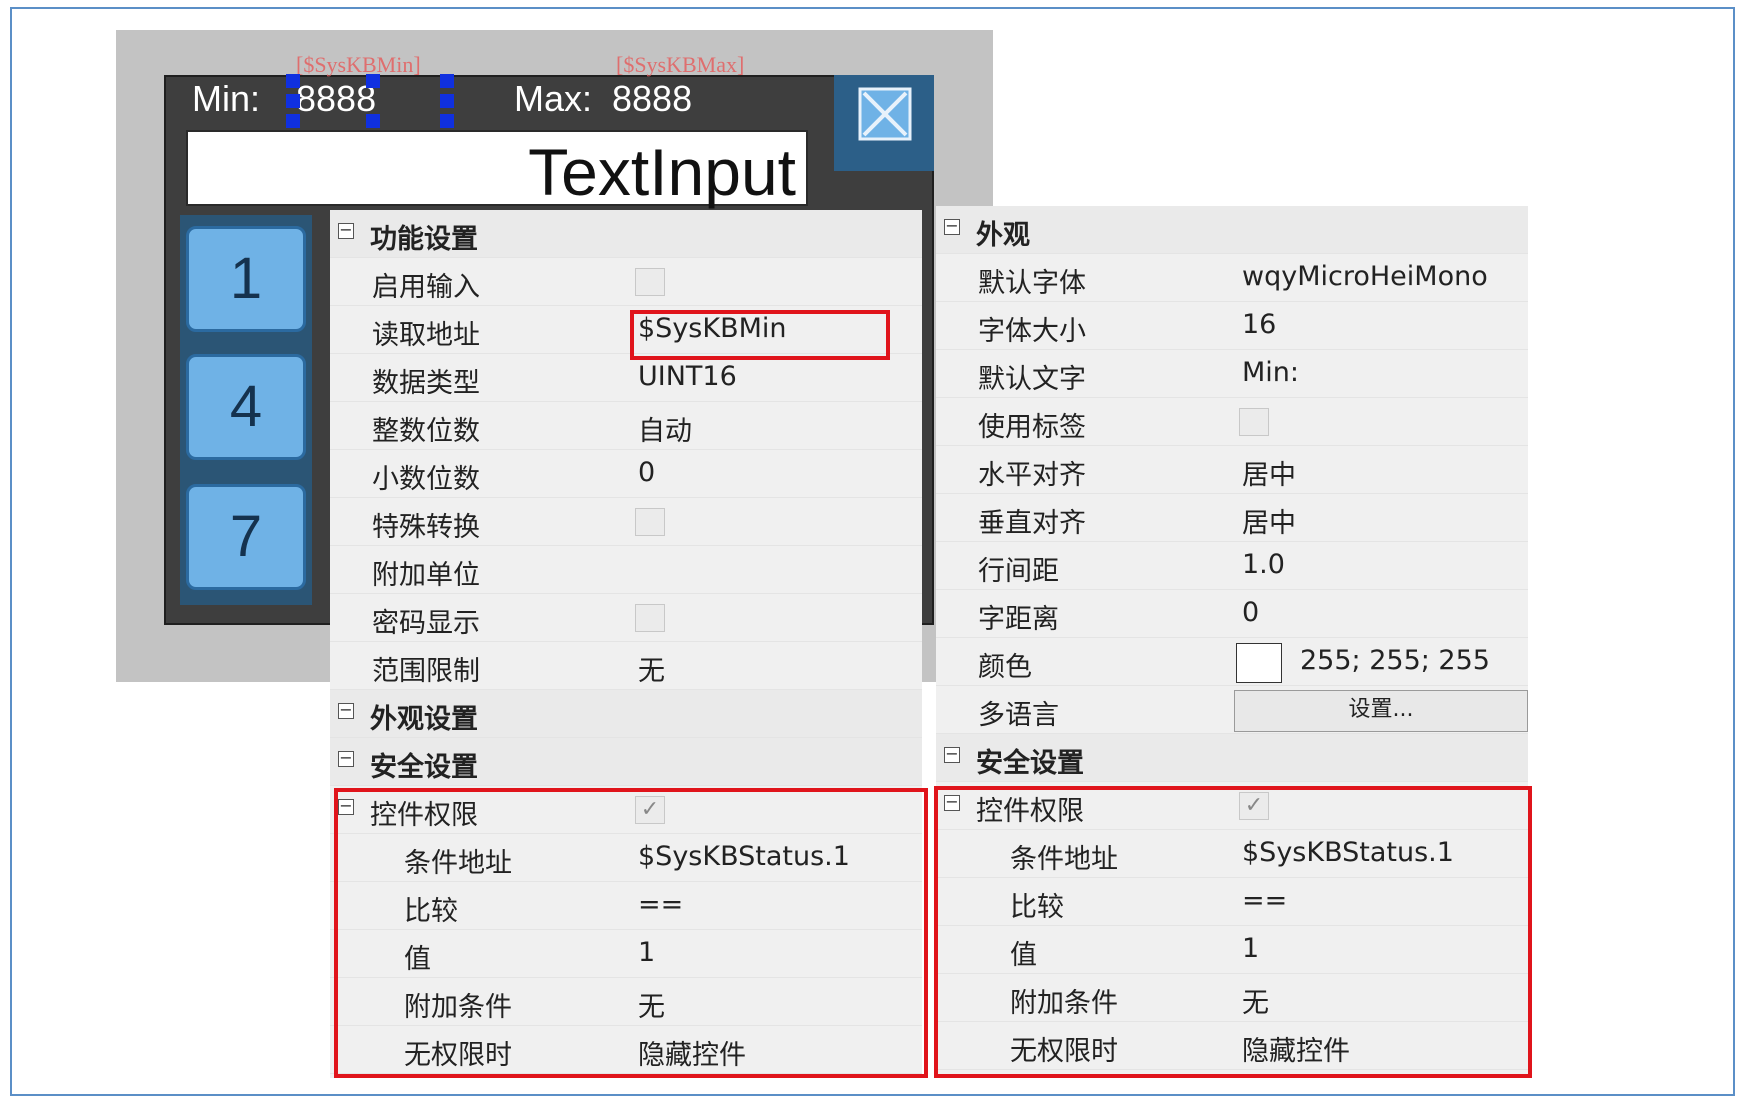 This screenshot has height=1104, width=1747. Describe the element at coordinates (626, 618) in the screenshot. I see `prop-row-password: 密码显示` at that location.